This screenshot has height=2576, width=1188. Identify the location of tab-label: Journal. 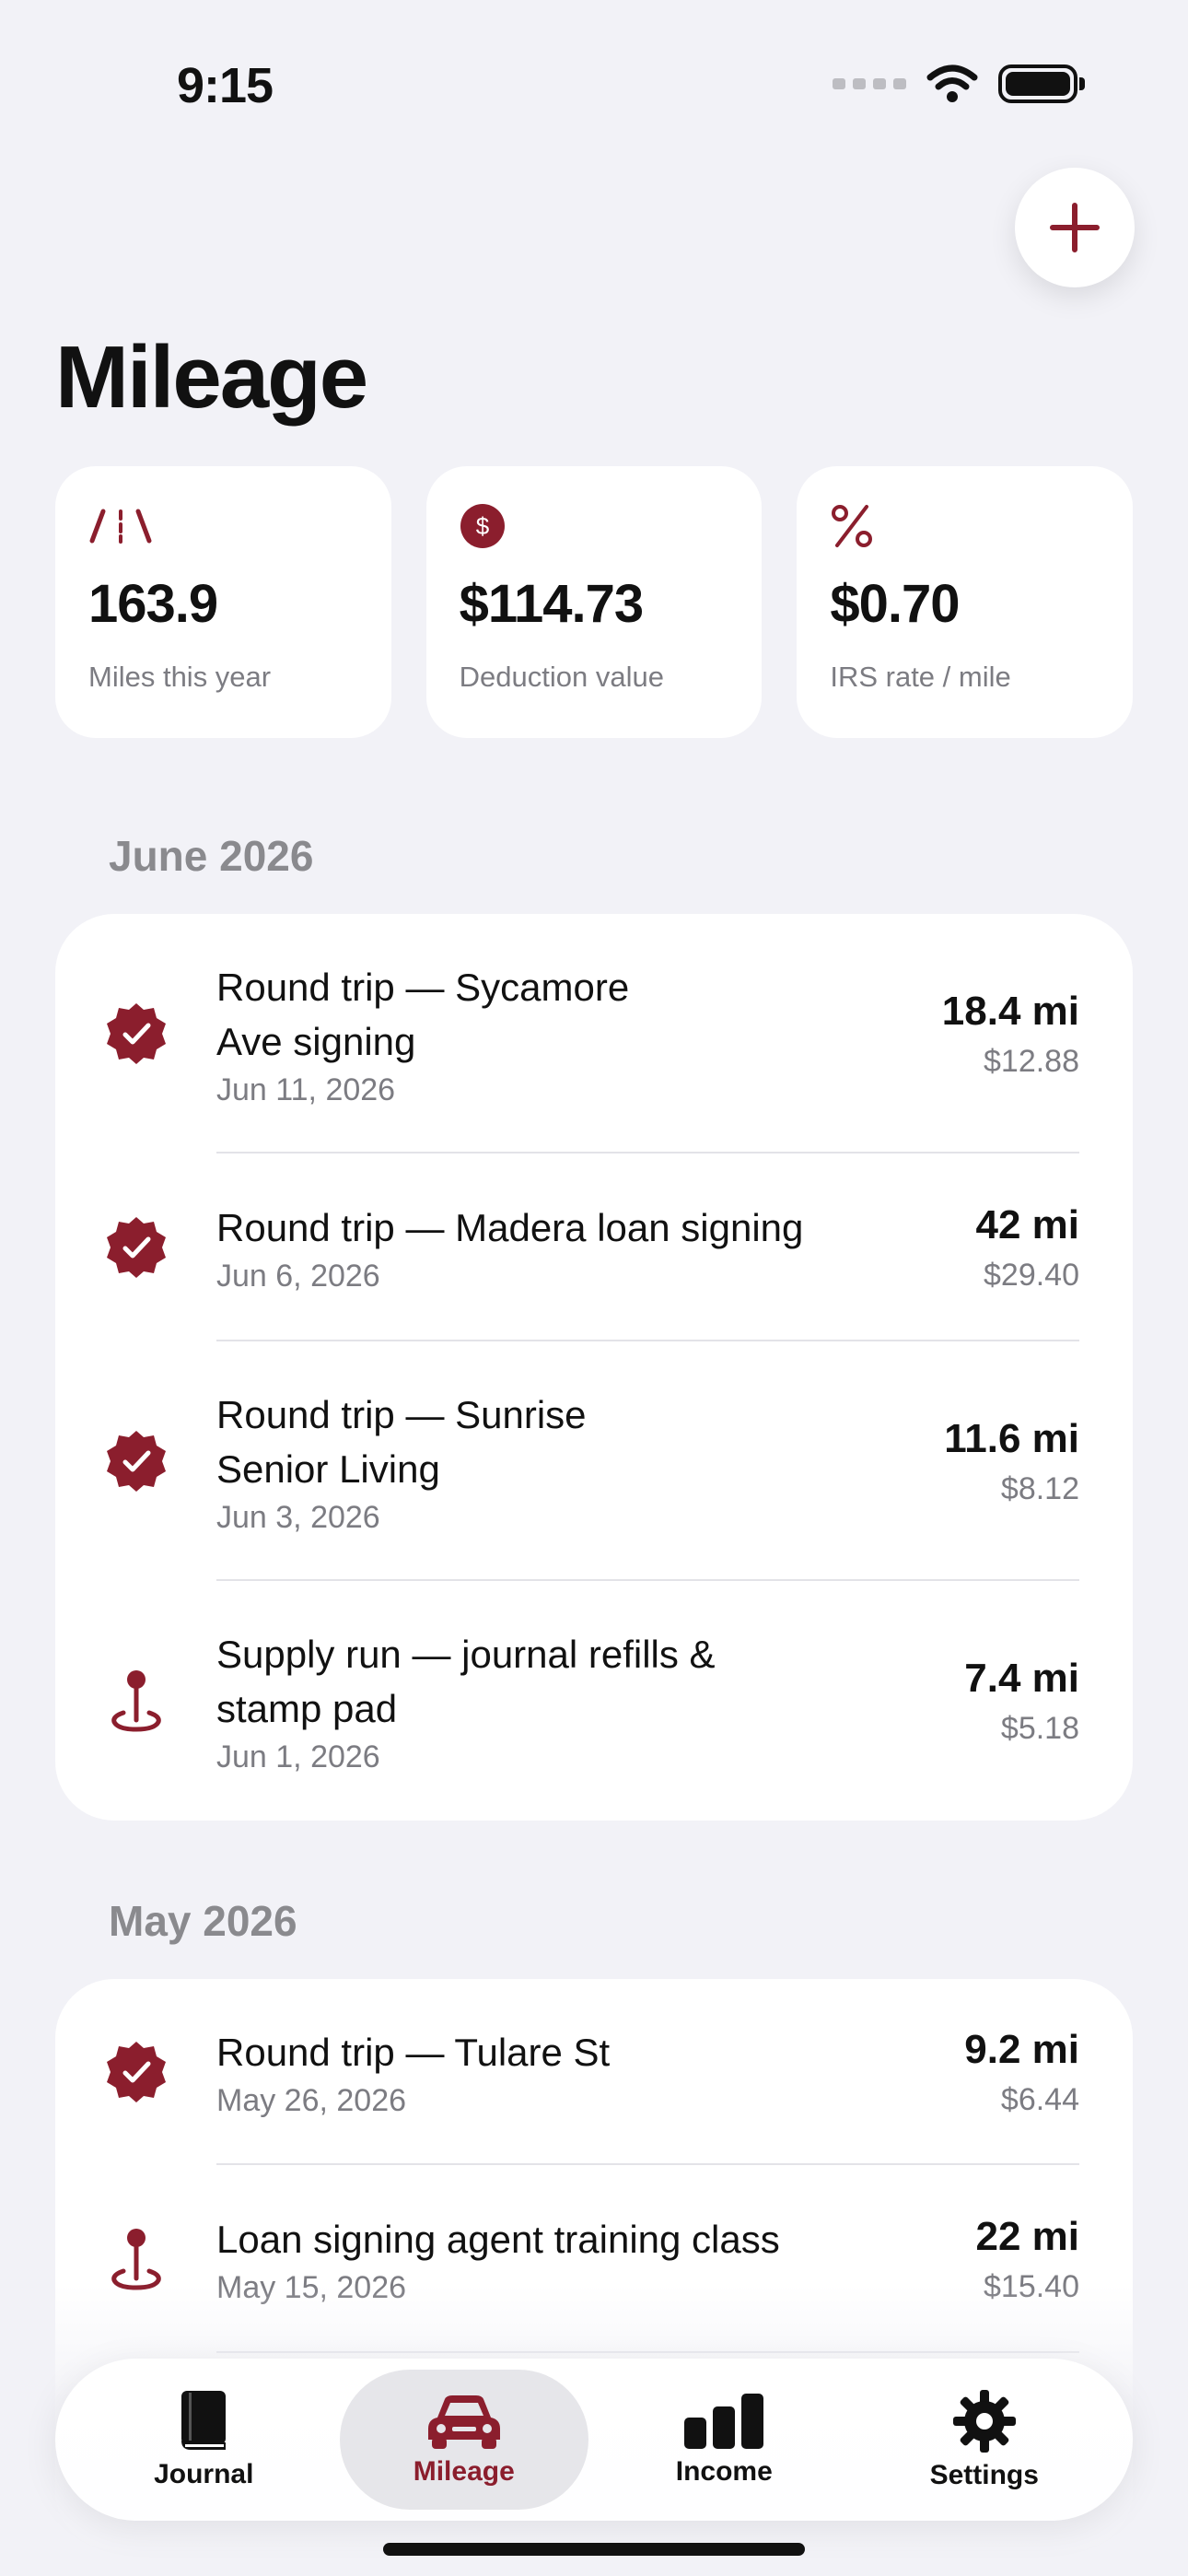
(204, 2474).